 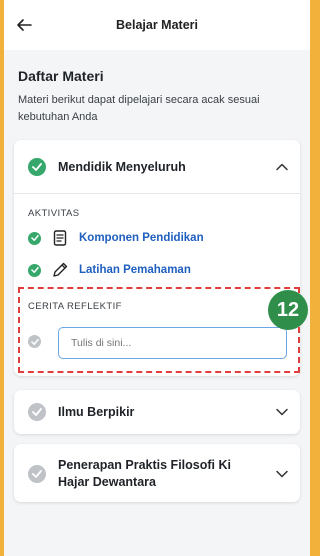 What do you see at coordinates (135, 270) in the screenshot?
I see `activity-link: Latihan Pemahaman` at bounding box center [135, 270].